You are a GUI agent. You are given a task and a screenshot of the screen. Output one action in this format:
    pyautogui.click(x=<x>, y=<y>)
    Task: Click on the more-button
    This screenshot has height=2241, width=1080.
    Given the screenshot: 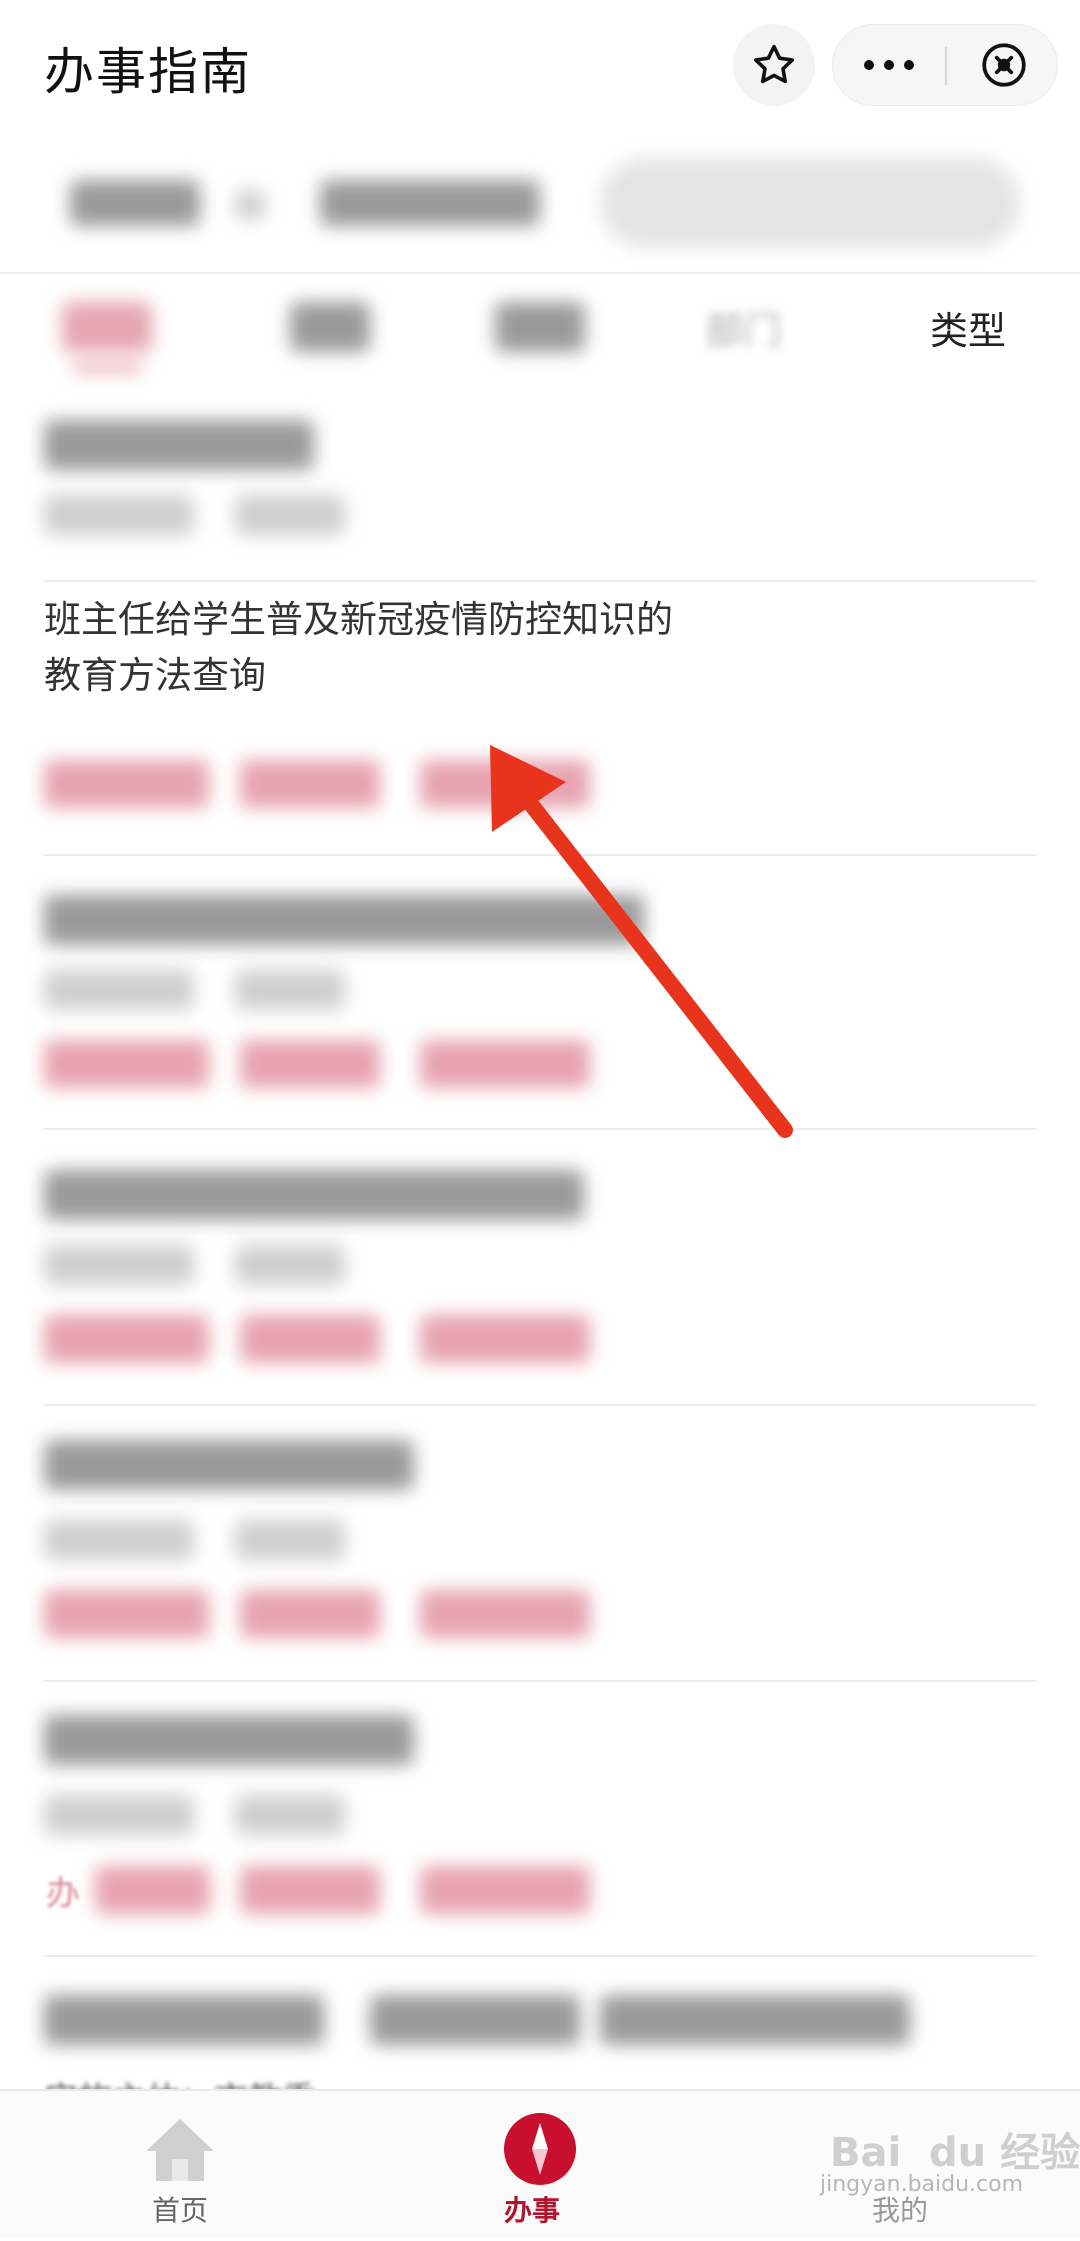 What is the action you would take?
    pyautogui.click(x=889, y=65)
    